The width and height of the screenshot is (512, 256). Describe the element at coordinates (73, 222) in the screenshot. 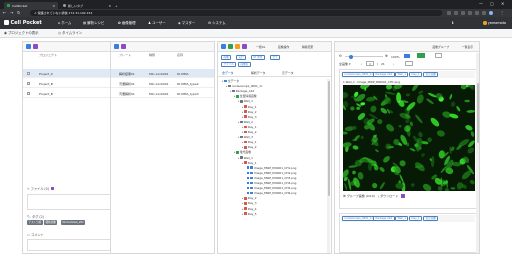

I see `tag-badge: NucleoView_201` at that location.